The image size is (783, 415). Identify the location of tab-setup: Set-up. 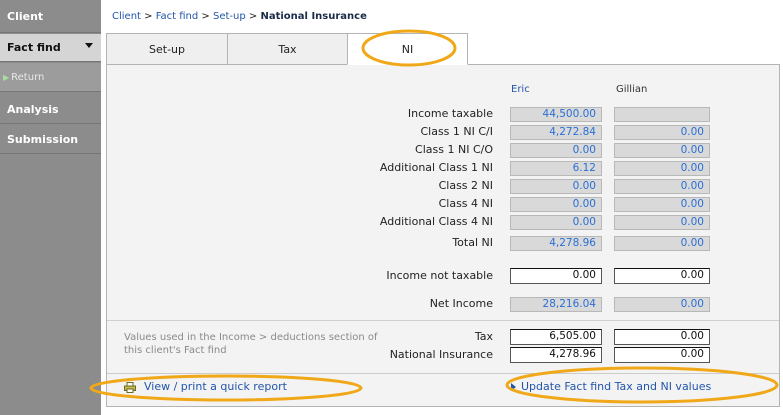
(167, 49).